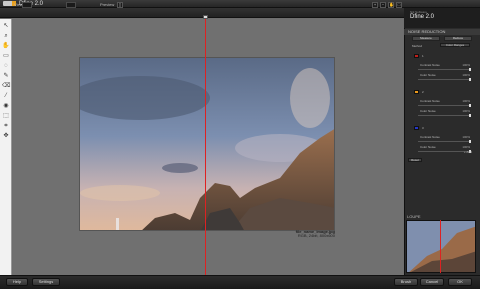 The width and height of the screenshot is (480, 289). I want to click on tab-measure: Measure, so click(426, 38).